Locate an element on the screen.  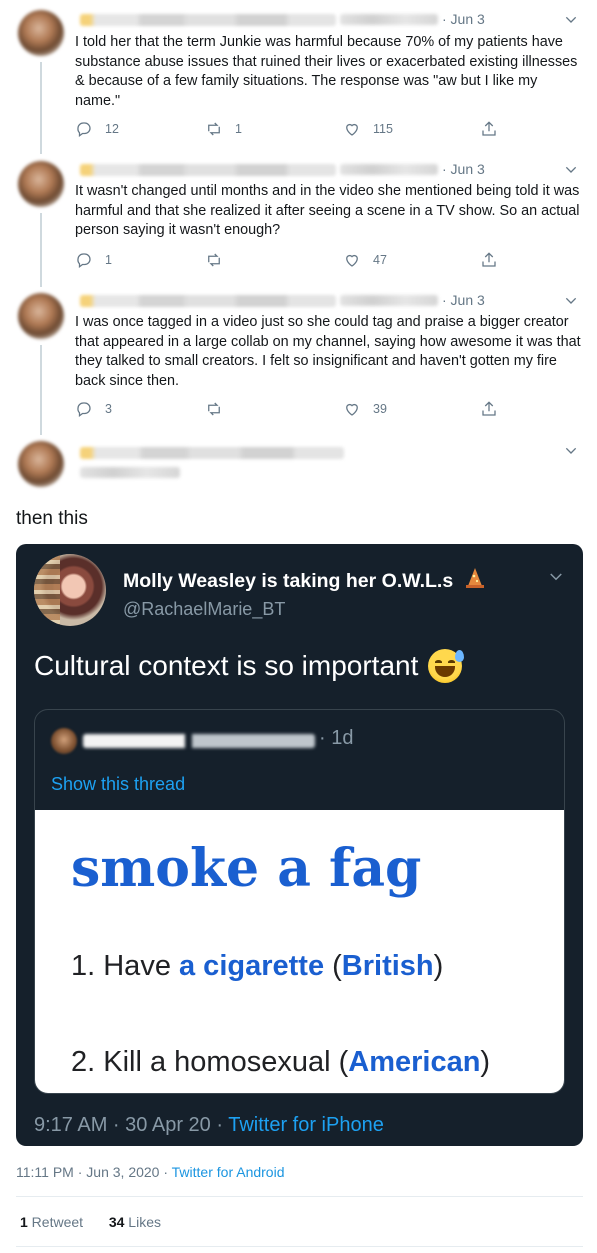
show-thread-link: Show this thread is located at coordinates (118, 784).